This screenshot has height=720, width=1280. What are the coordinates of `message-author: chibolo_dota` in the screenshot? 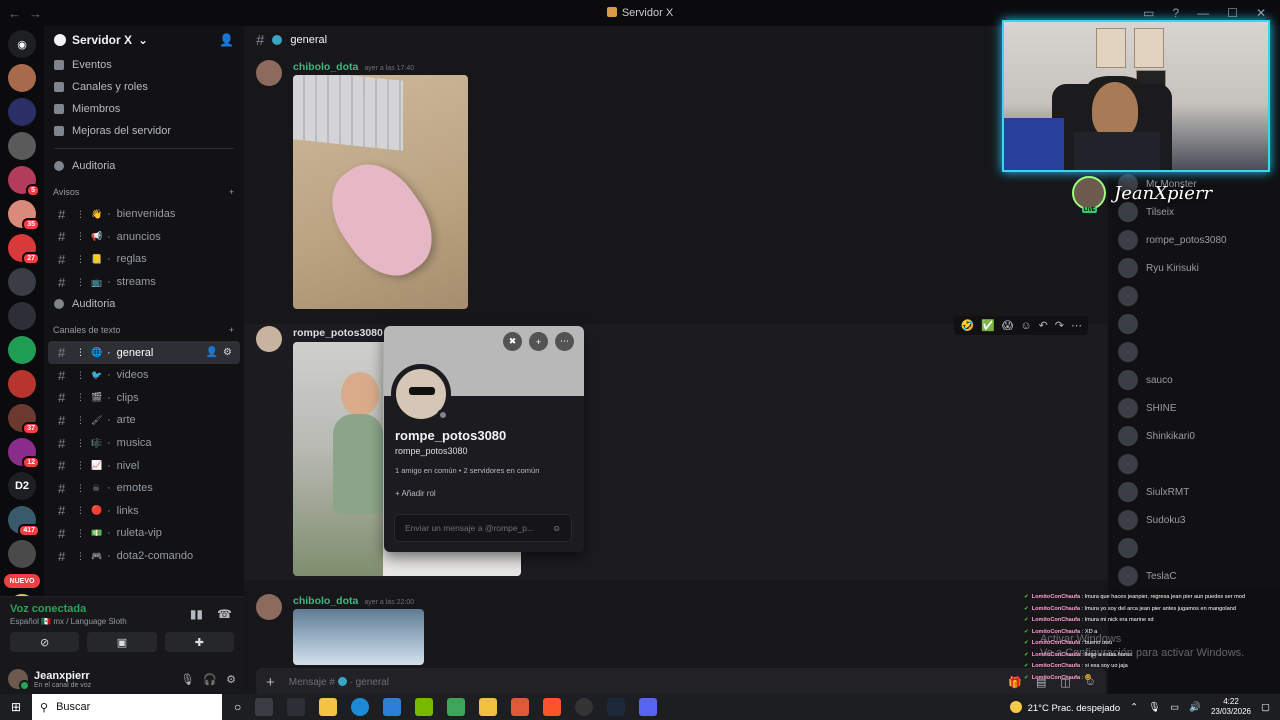 It's located at (325, 67).